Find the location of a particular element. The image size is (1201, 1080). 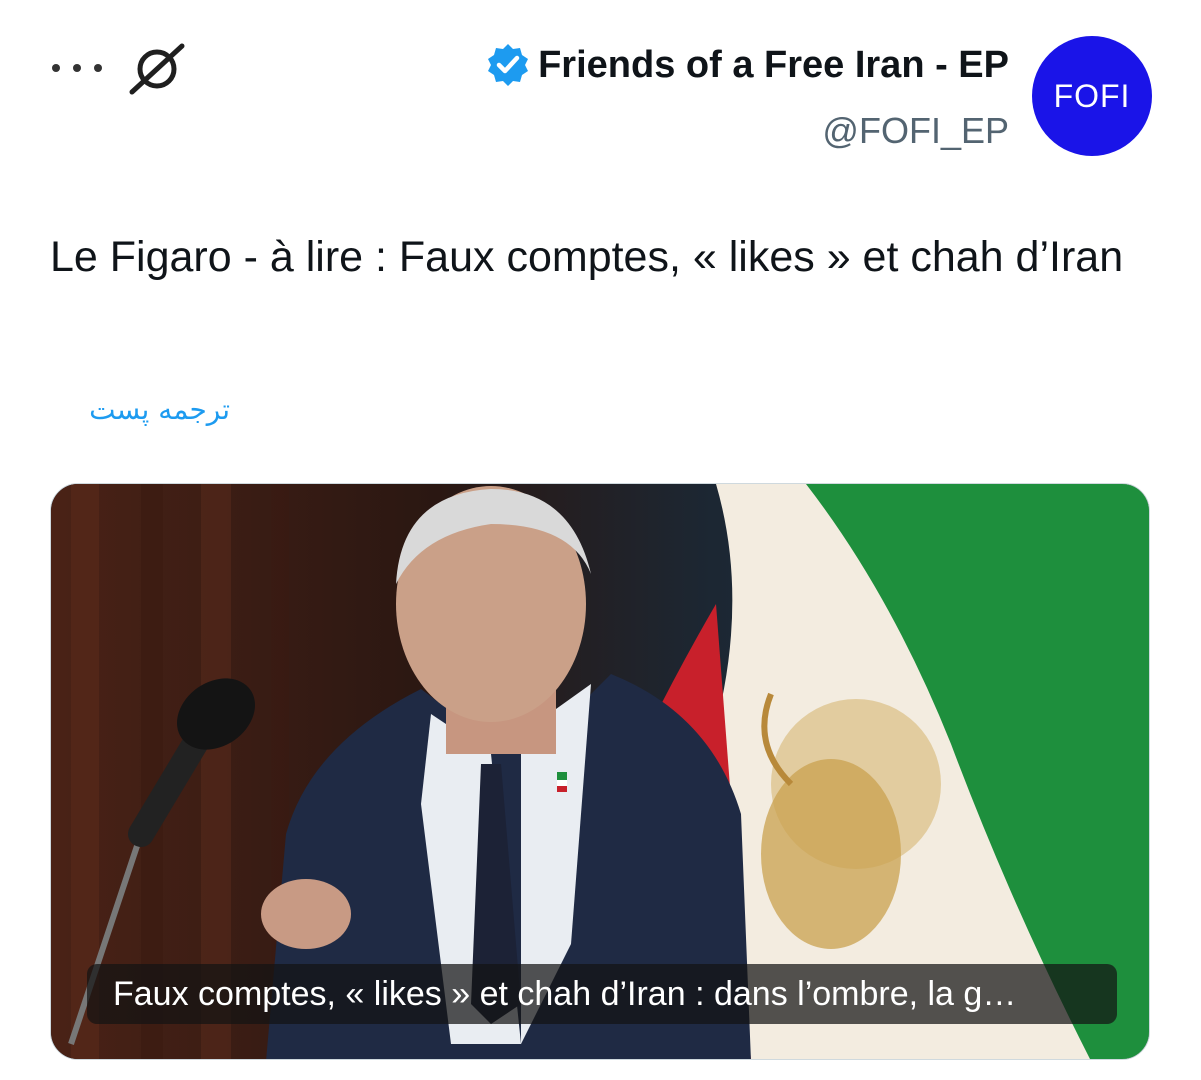

author-name-row: Friends of a Free Iran - EP is located at coordinates (746, 65).